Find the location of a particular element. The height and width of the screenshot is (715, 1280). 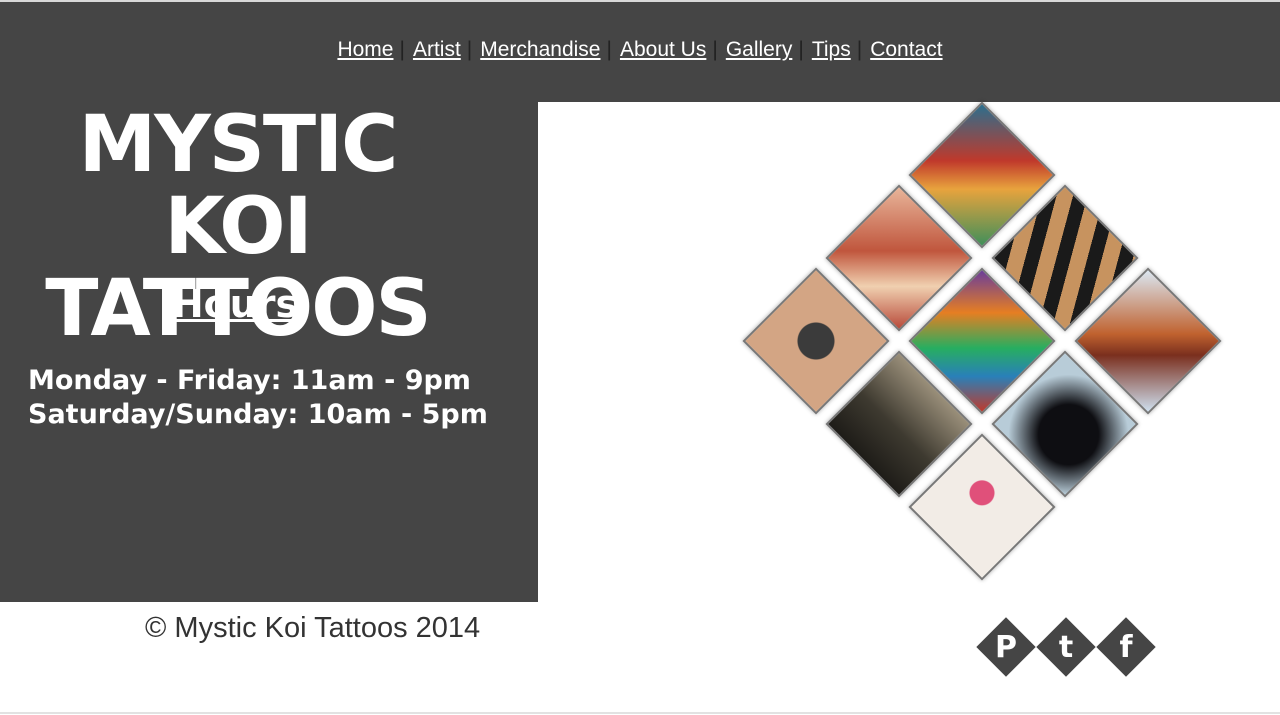

nav-link-about-us: About Us is located at coordinates (663, 49).